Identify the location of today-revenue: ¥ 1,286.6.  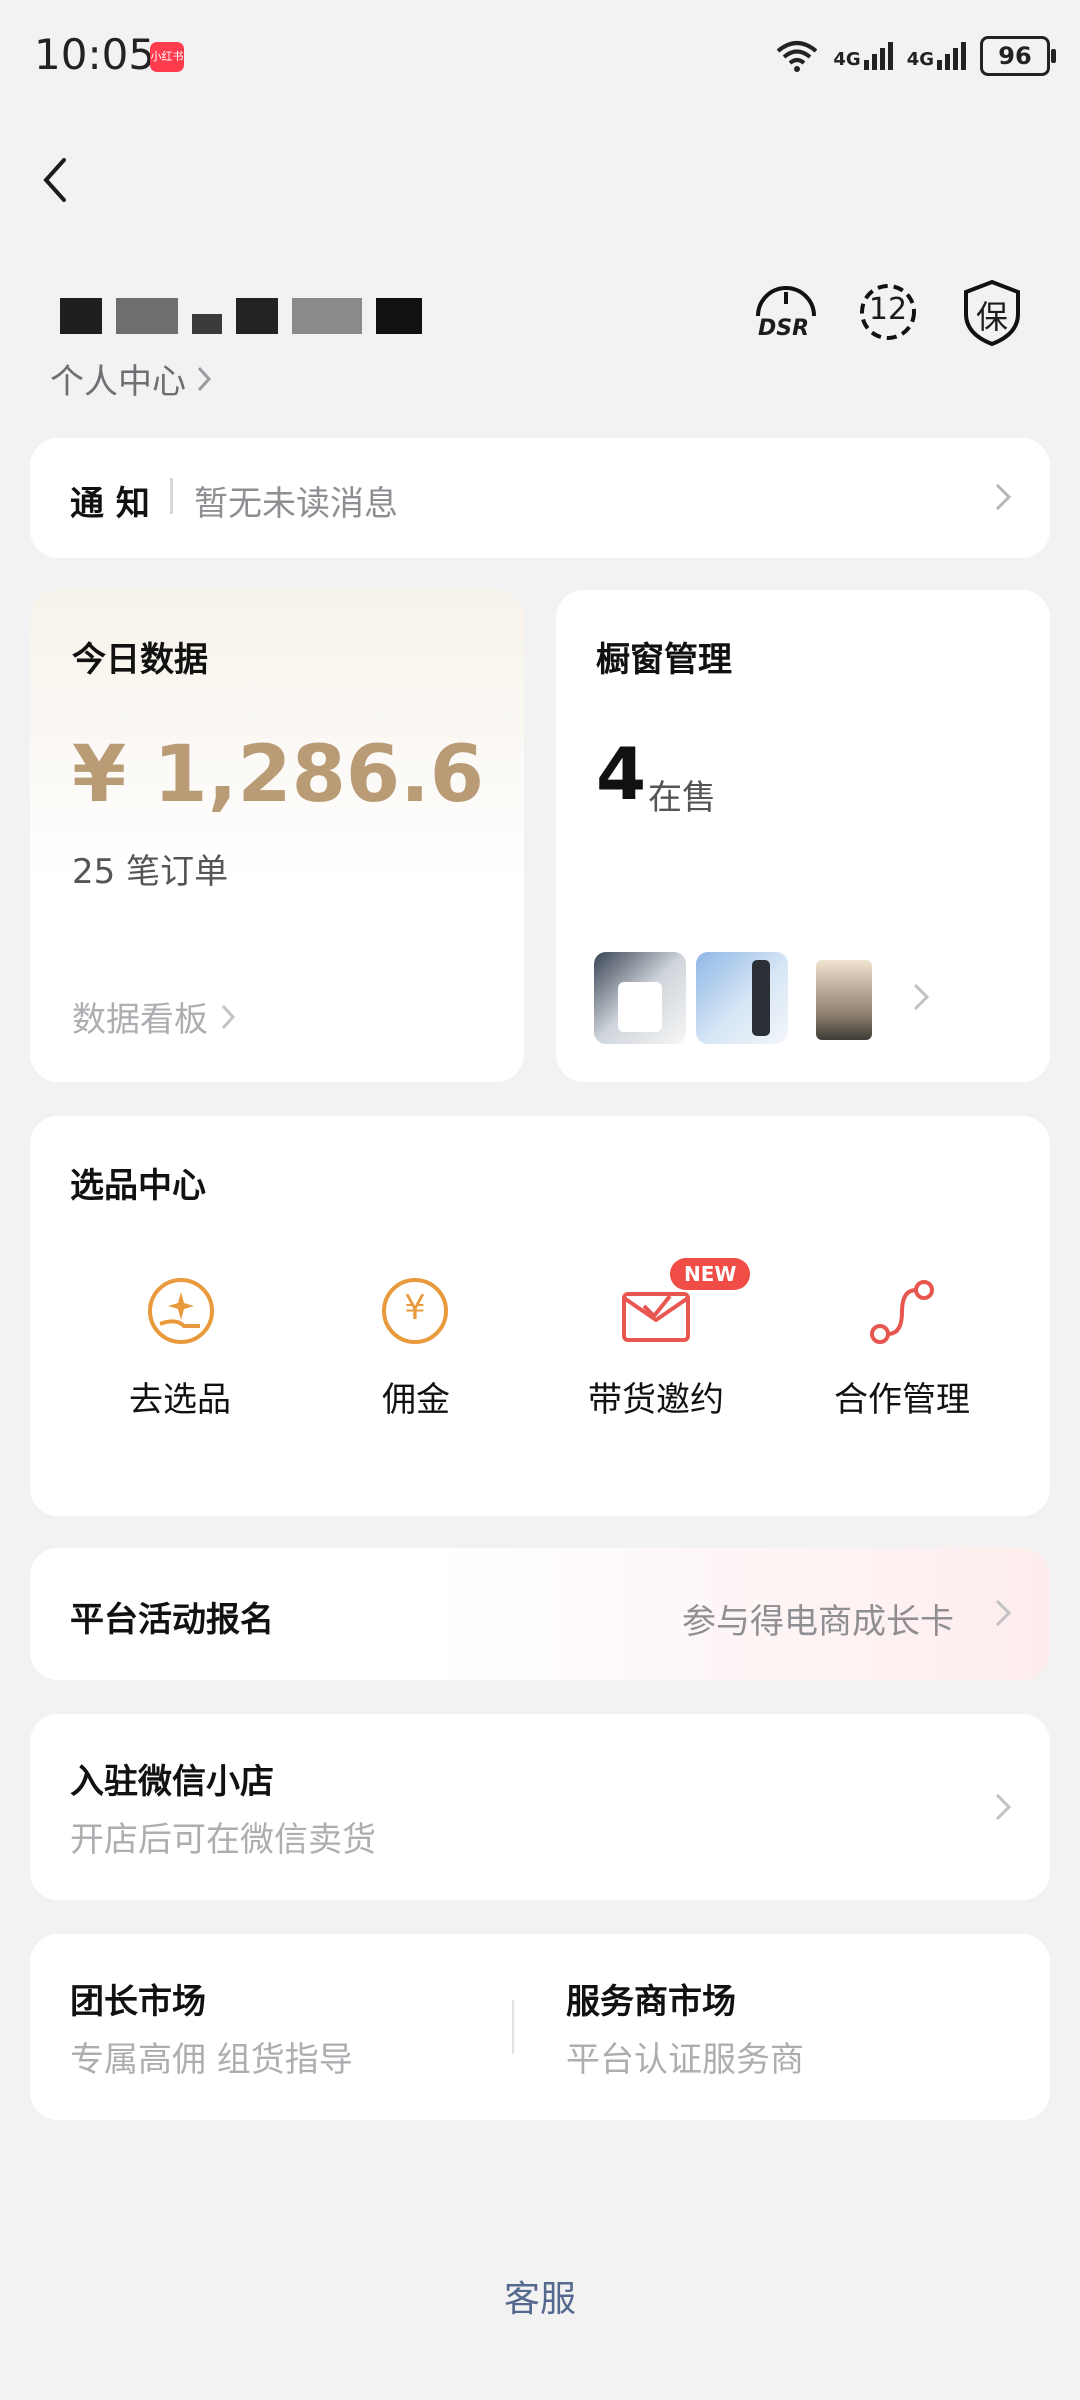
(278, 775).